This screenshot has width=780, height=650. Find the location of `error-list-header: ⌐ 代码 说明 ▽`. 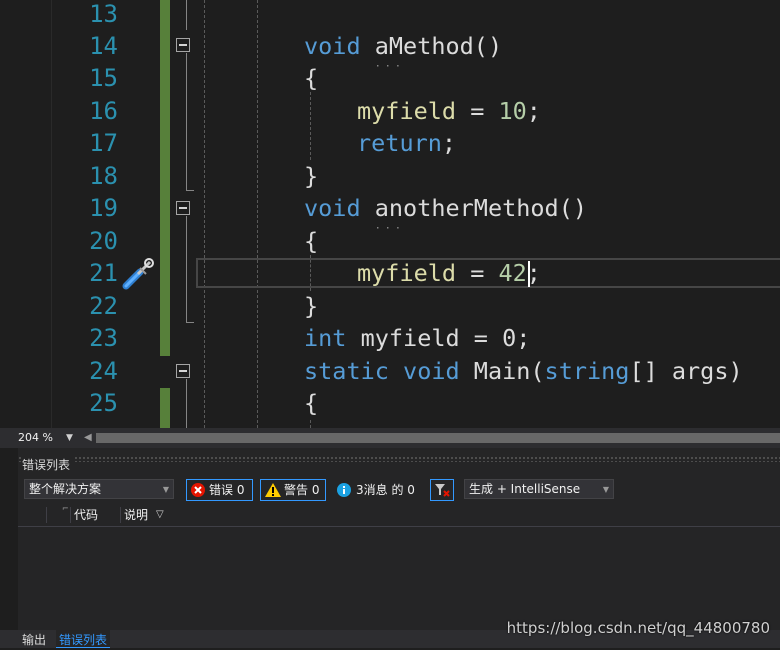

error-list-header: ⌐ 代码 说明 ▽ is located at coordinates (399, 515).